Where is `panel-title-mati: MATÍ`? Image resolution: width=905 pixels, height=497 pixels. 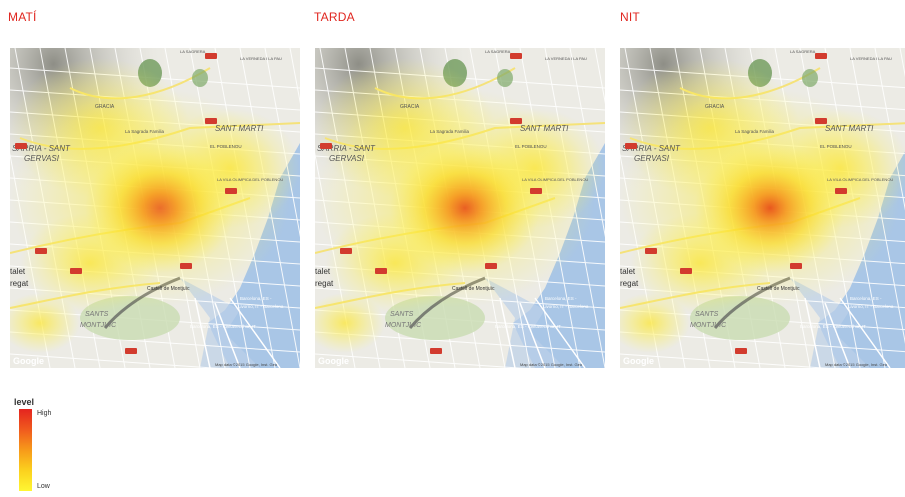 panel-title-mati: MATÍ is located at coordinates (22, 17).